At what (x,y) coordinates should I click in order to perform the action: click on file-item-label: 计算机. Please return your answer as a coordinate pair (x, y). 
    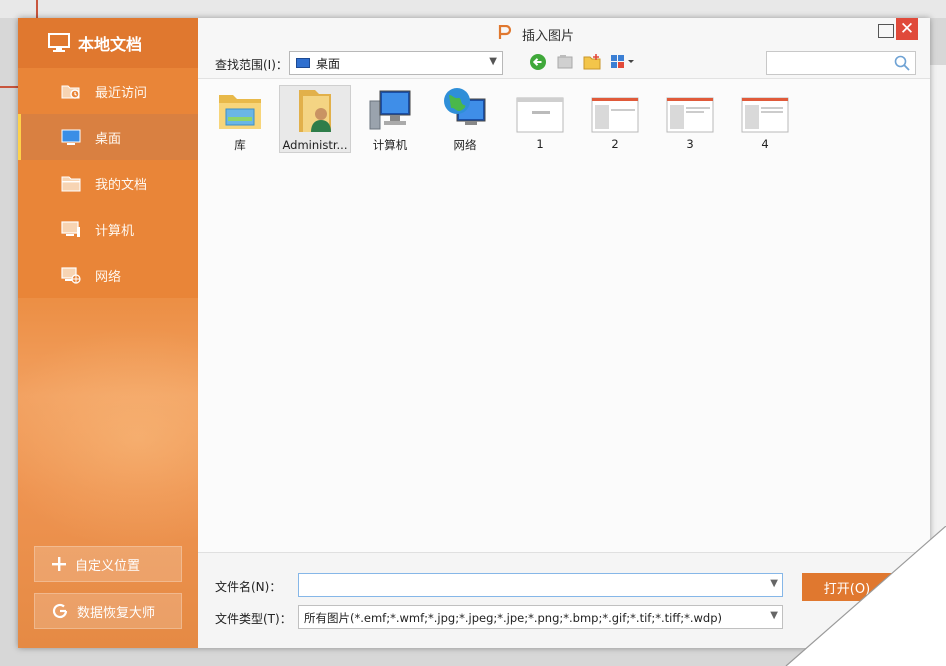
    Looking at the image, I should click on (390, 145).